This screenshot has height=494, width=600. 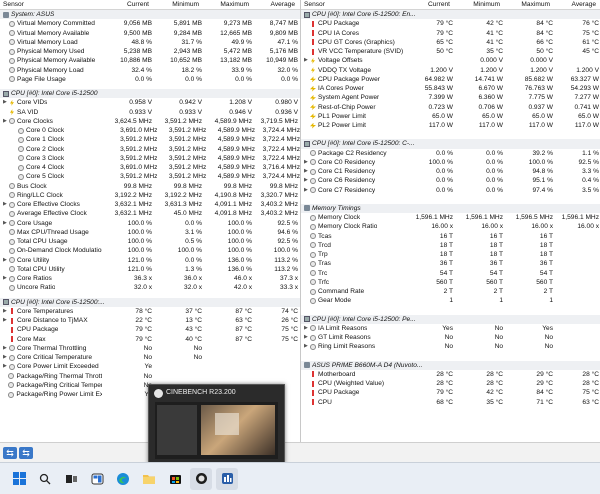 I want to click on edge-browser-icon, so click(x=123, y=479).